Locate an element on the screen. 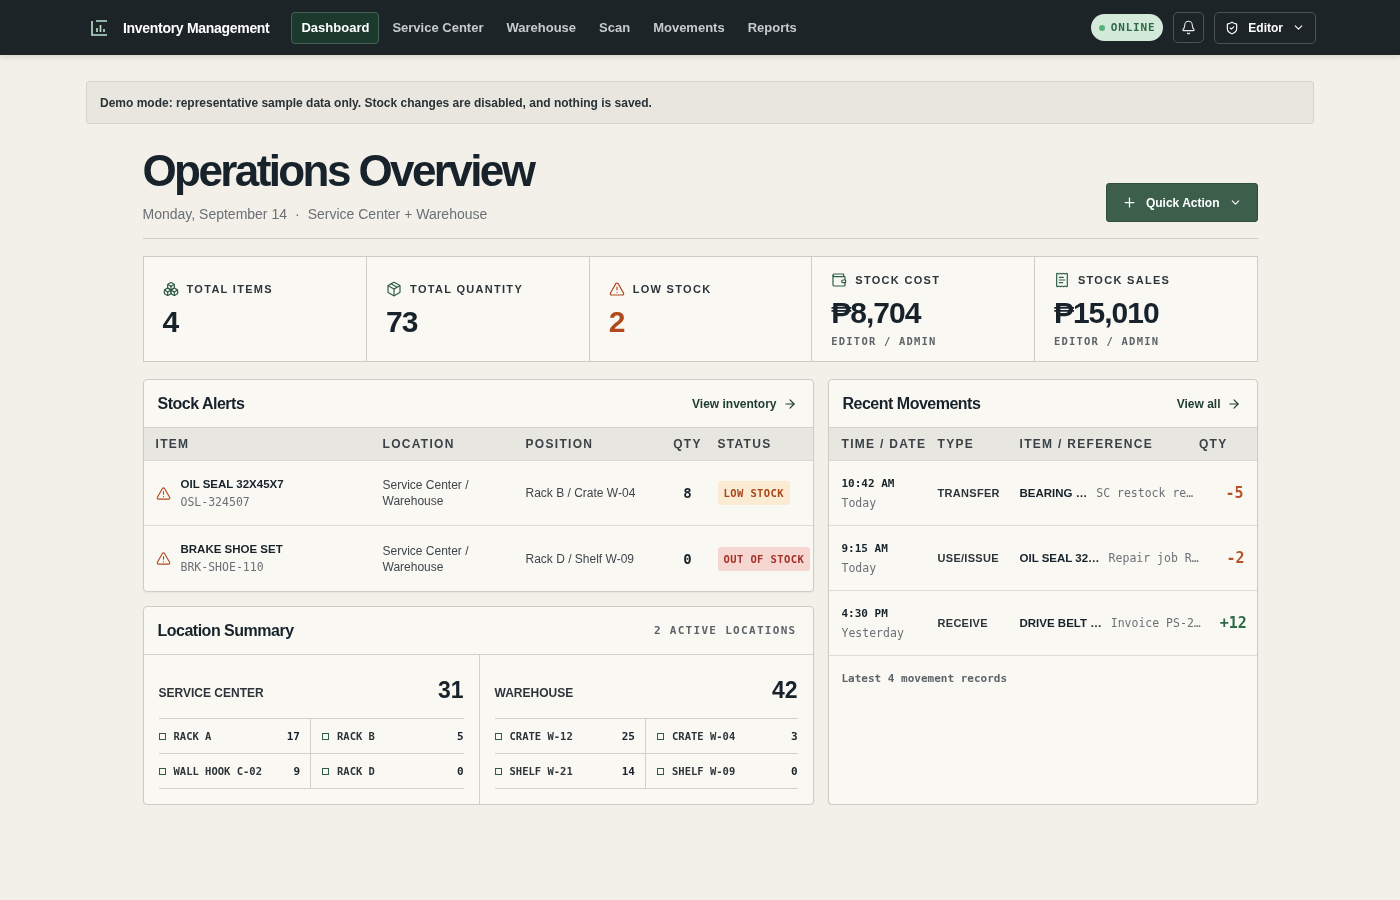 Image resolution: width=1400 pixels, height=900 pixels. movement-qty: -5 is located at coordinates (1234, 493).